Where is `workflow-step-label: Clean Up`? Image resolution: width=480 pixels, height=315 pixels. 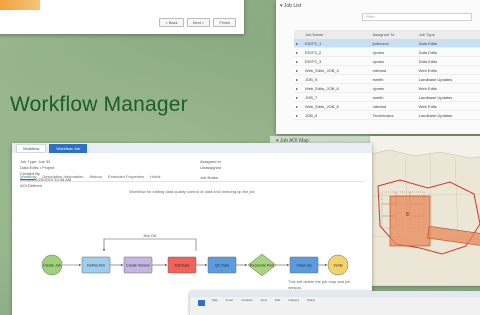
workflow-step-label: Clean Up is located at coordinates (304, 266).